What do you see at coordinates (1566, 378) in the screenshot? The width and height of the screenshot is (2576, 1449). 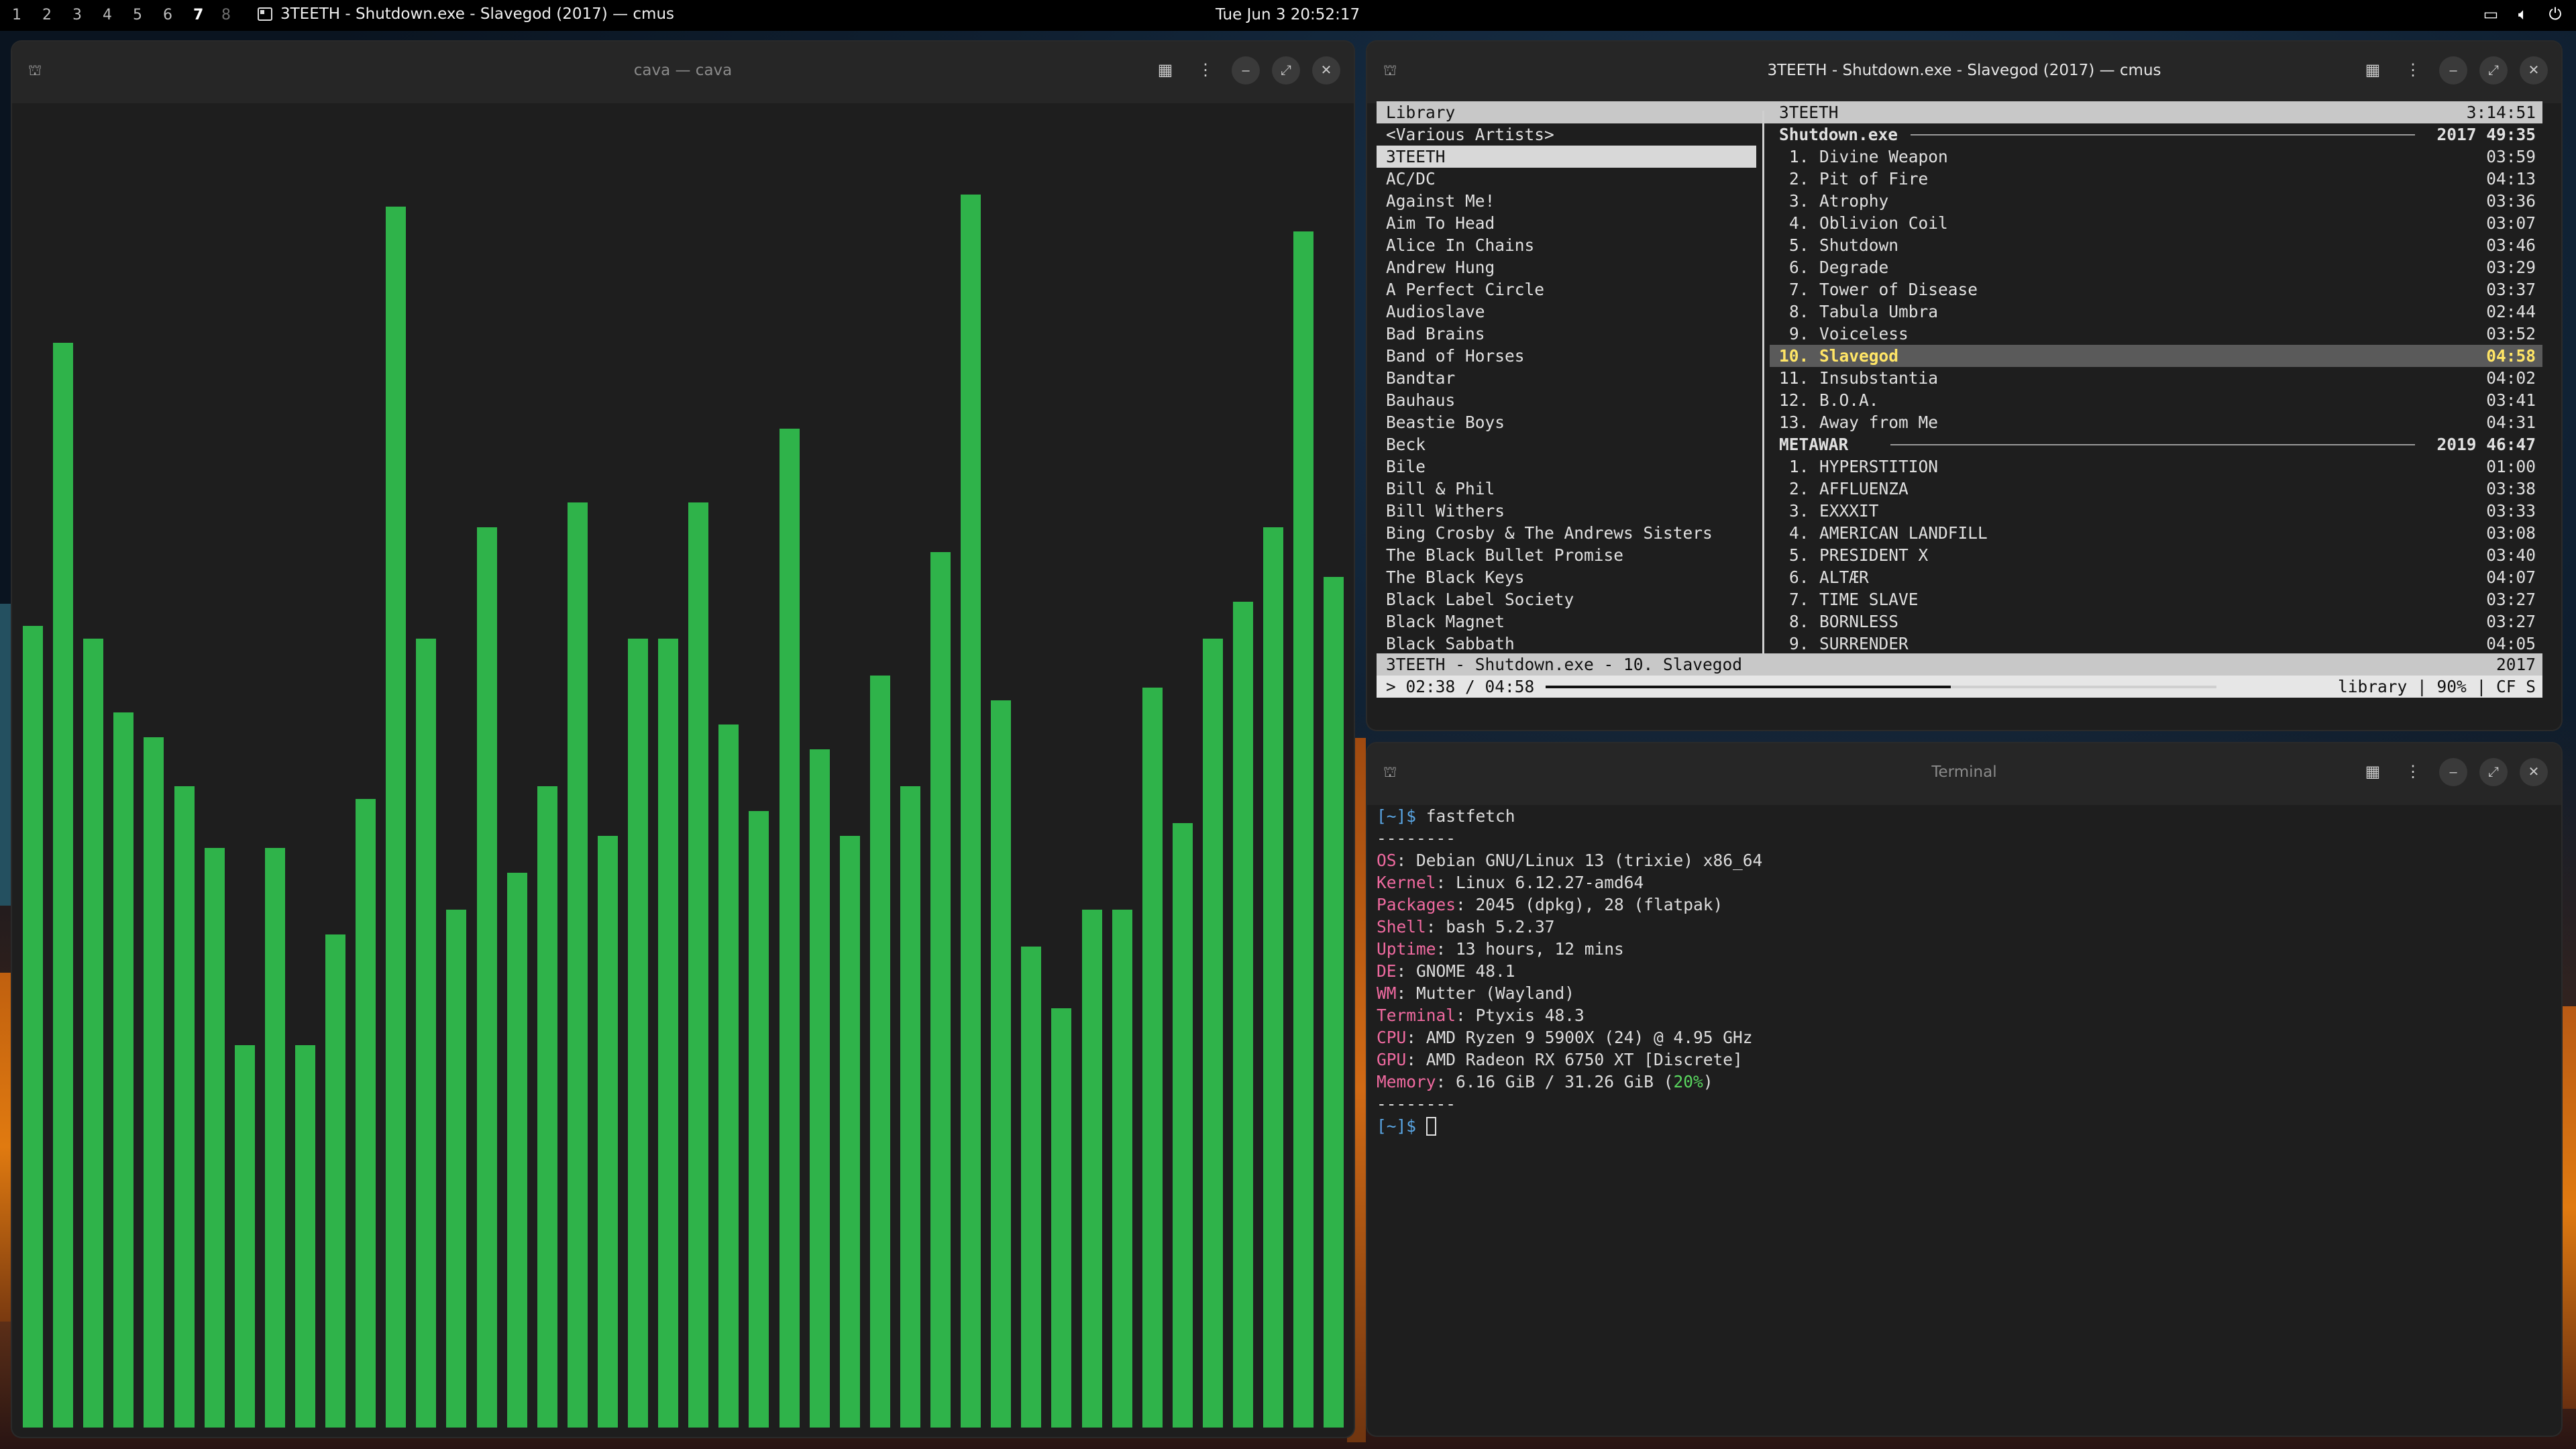 I see `artist-item: Bandtar` at bounding box center [1566, 378].